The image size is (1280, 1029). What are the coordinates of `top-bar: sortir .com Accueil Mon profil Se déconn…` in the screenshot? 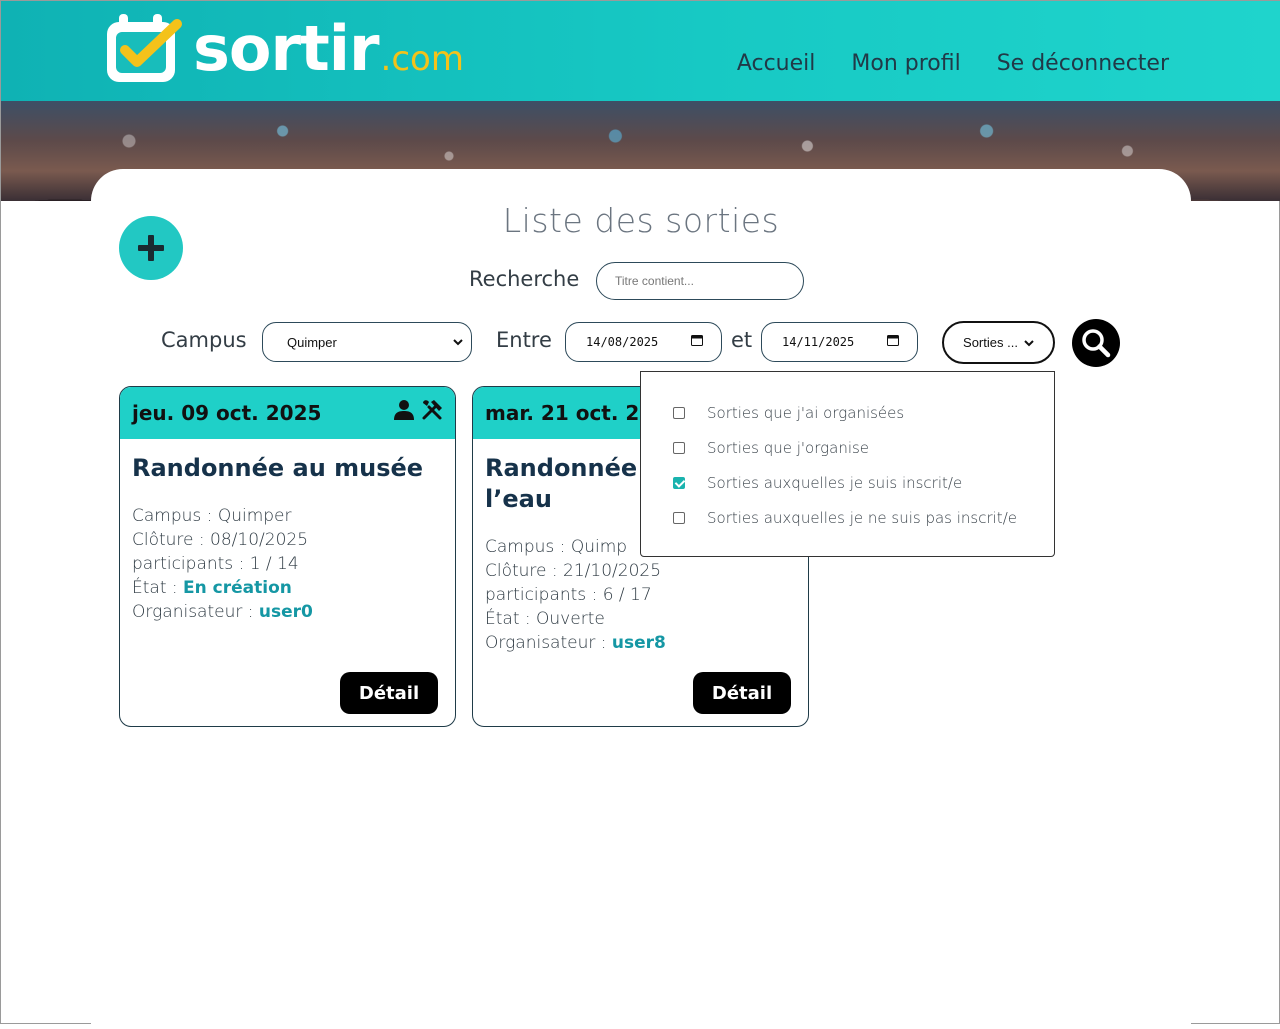 It's located at (640, 51).